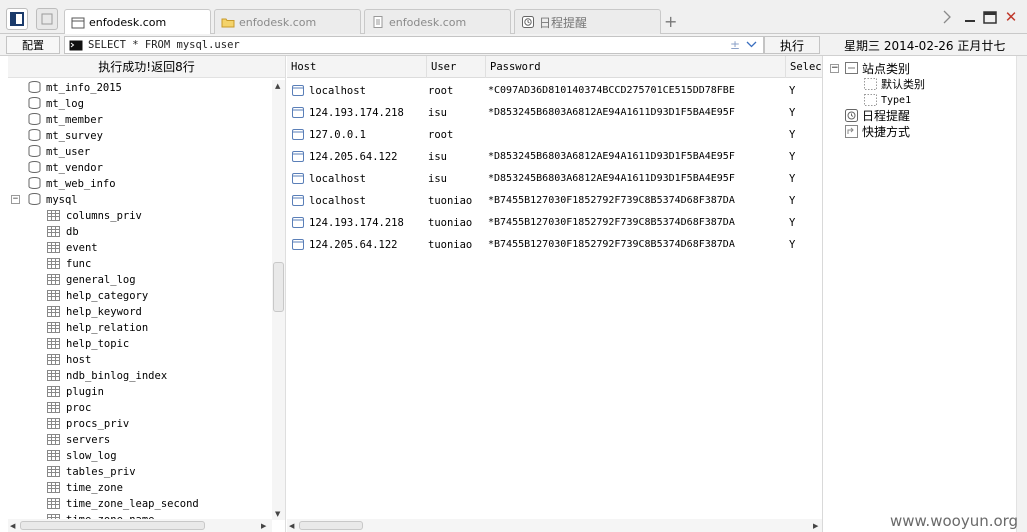 This screenshot has width=1027, height=532. I want to click on table-label: general_log, so click(101, 280).